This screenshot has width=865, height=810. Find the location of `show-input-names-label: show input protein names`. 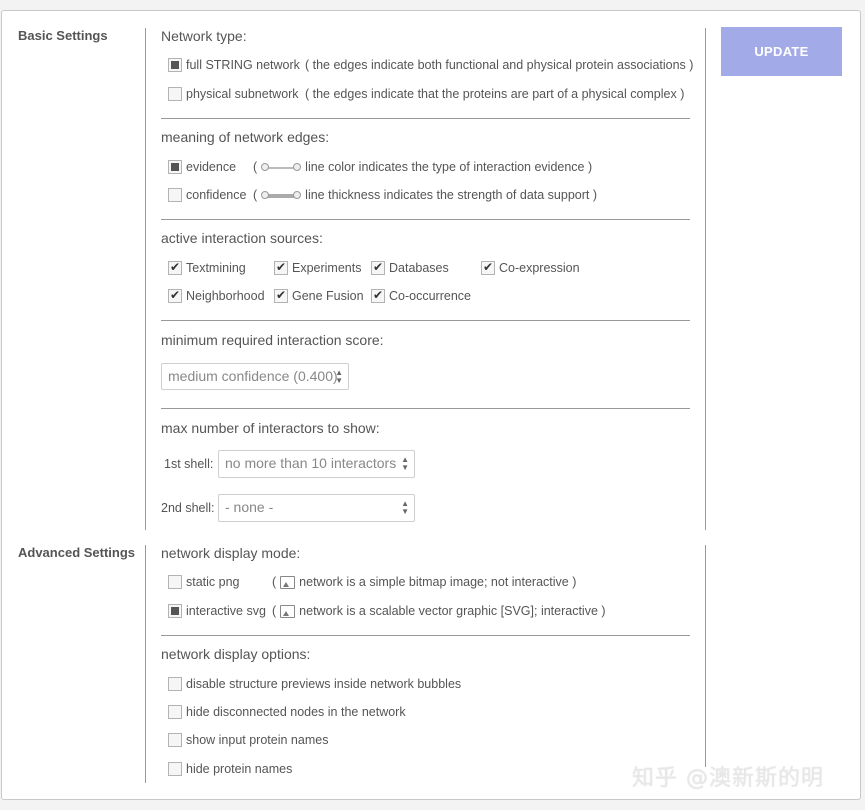

show-input-names-label: show input protein names is located at coordinates (257, 740).